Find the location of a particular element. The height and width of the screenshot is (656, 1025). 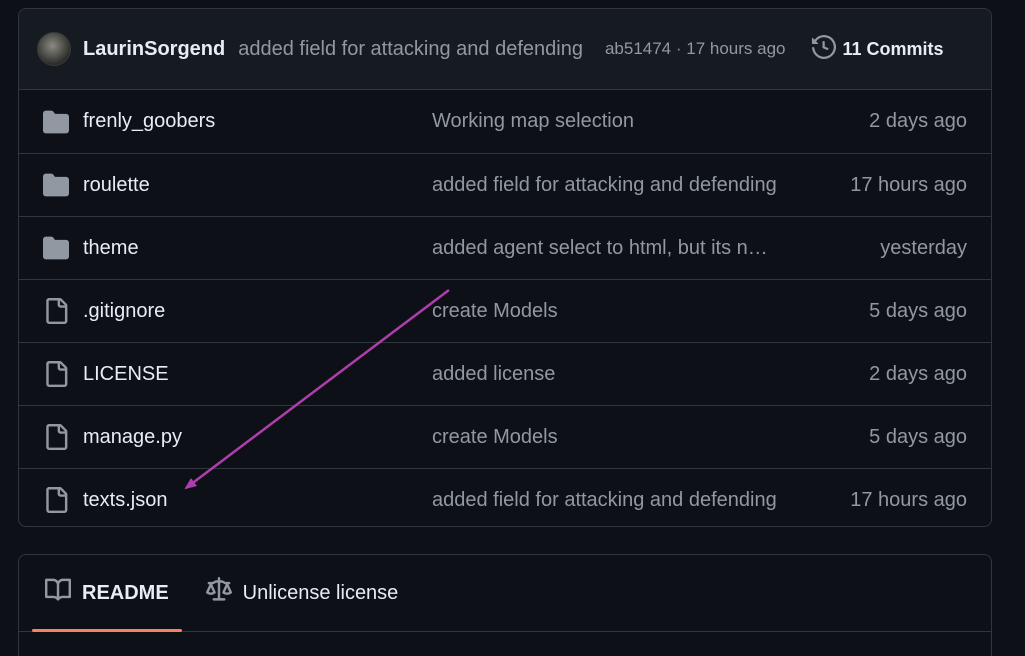

avatar is located at coordinates (54, 49).